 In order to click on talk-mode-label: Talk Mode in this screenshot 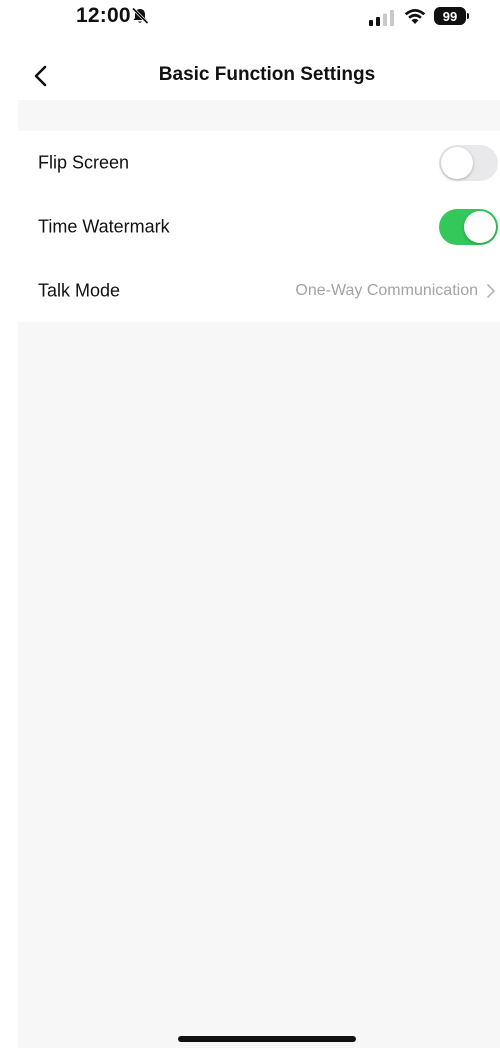, I will do `click(79, 290)`.